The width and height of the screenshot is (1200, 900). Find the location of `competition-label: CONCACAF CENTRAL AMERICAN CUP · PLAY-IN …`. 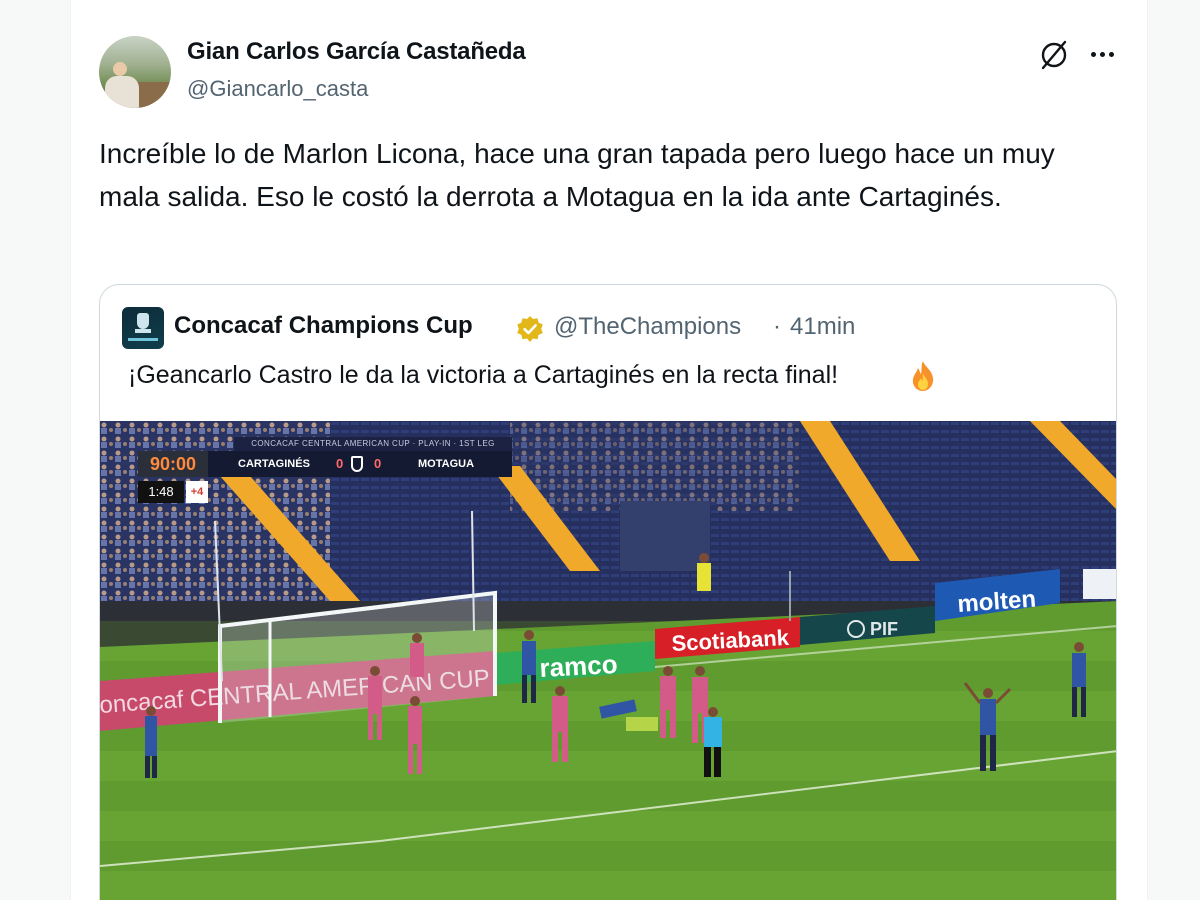

competition-label: CONCACAF CENTRAL AMERICAN CUP · PLAY-IN … is located at coordinates (373, 444).